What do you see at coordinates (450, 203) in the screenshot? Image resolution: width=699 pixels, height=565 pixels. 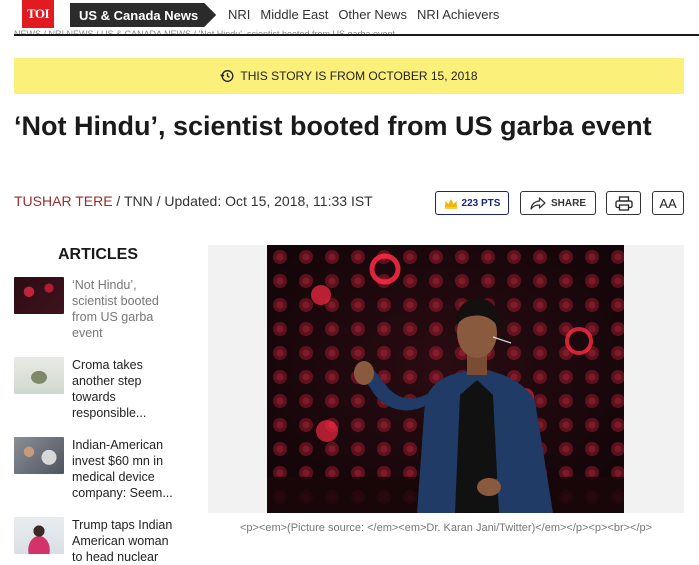 I see `crown-icon` at bounding box center [450, 203].